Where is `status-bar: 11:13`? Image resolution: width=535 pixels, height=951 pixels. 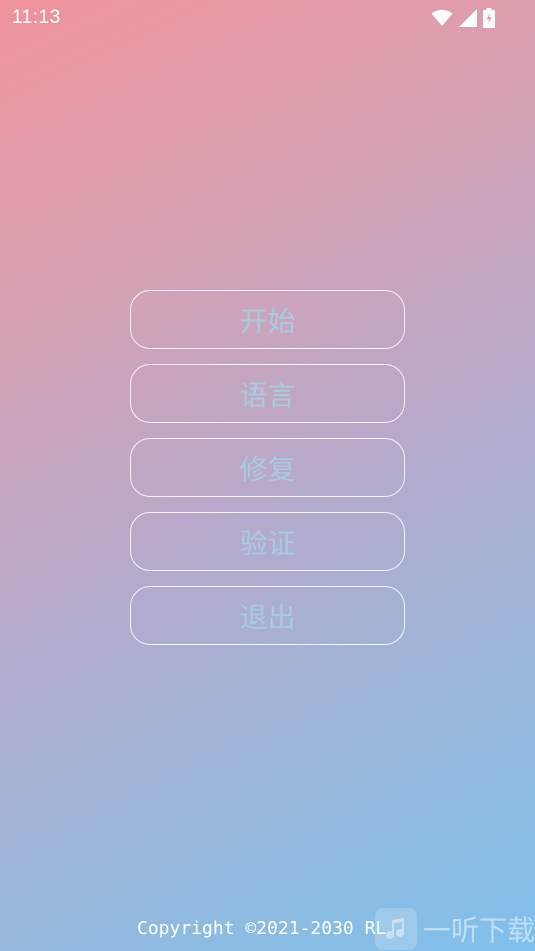
status-bar: 11:13 is located at coordinates (267, 18).